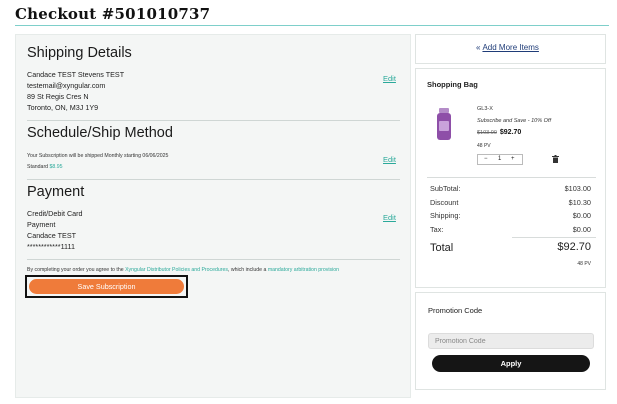 This screenshot has height=404, width=617. What do you see at coordinates (100, 133) in the screenshot?
I see `schedule-heading: Schedule/Ship Method` at bounding box center [100, 133].